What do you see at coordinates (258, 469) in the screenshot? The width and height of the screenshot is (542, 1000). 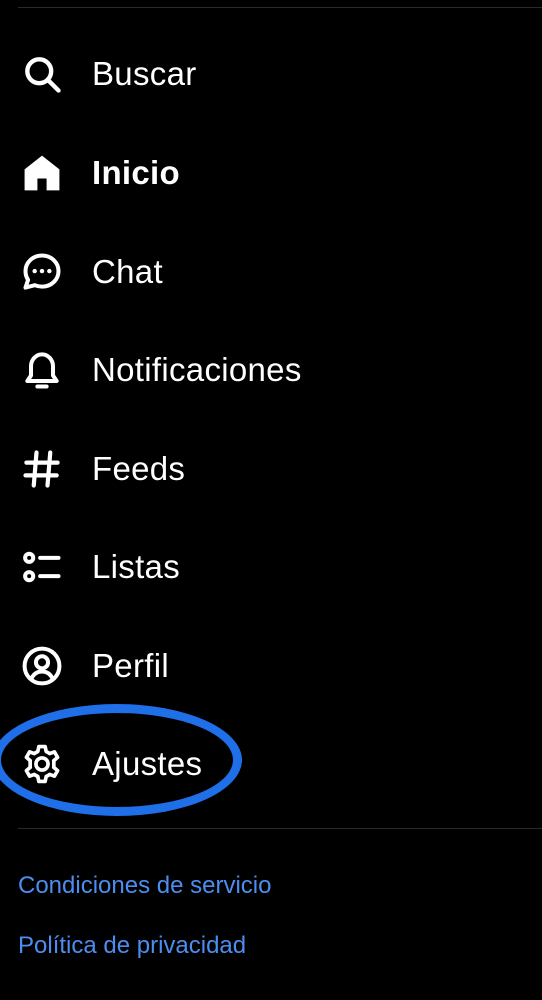 I see `menu-item-feeds: Feeds` at bounding box center [258, 469].